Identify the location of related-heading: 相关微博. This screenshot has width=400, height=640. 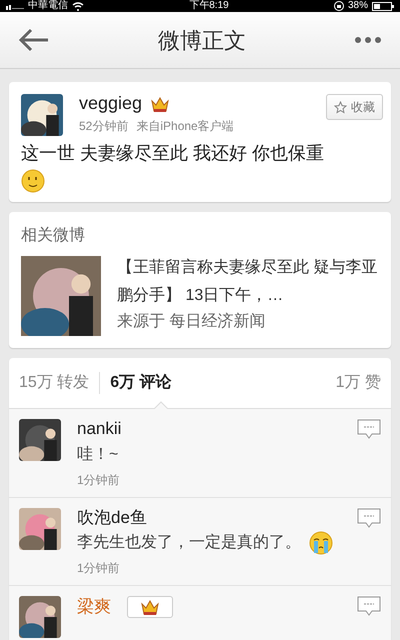
(53, 236).